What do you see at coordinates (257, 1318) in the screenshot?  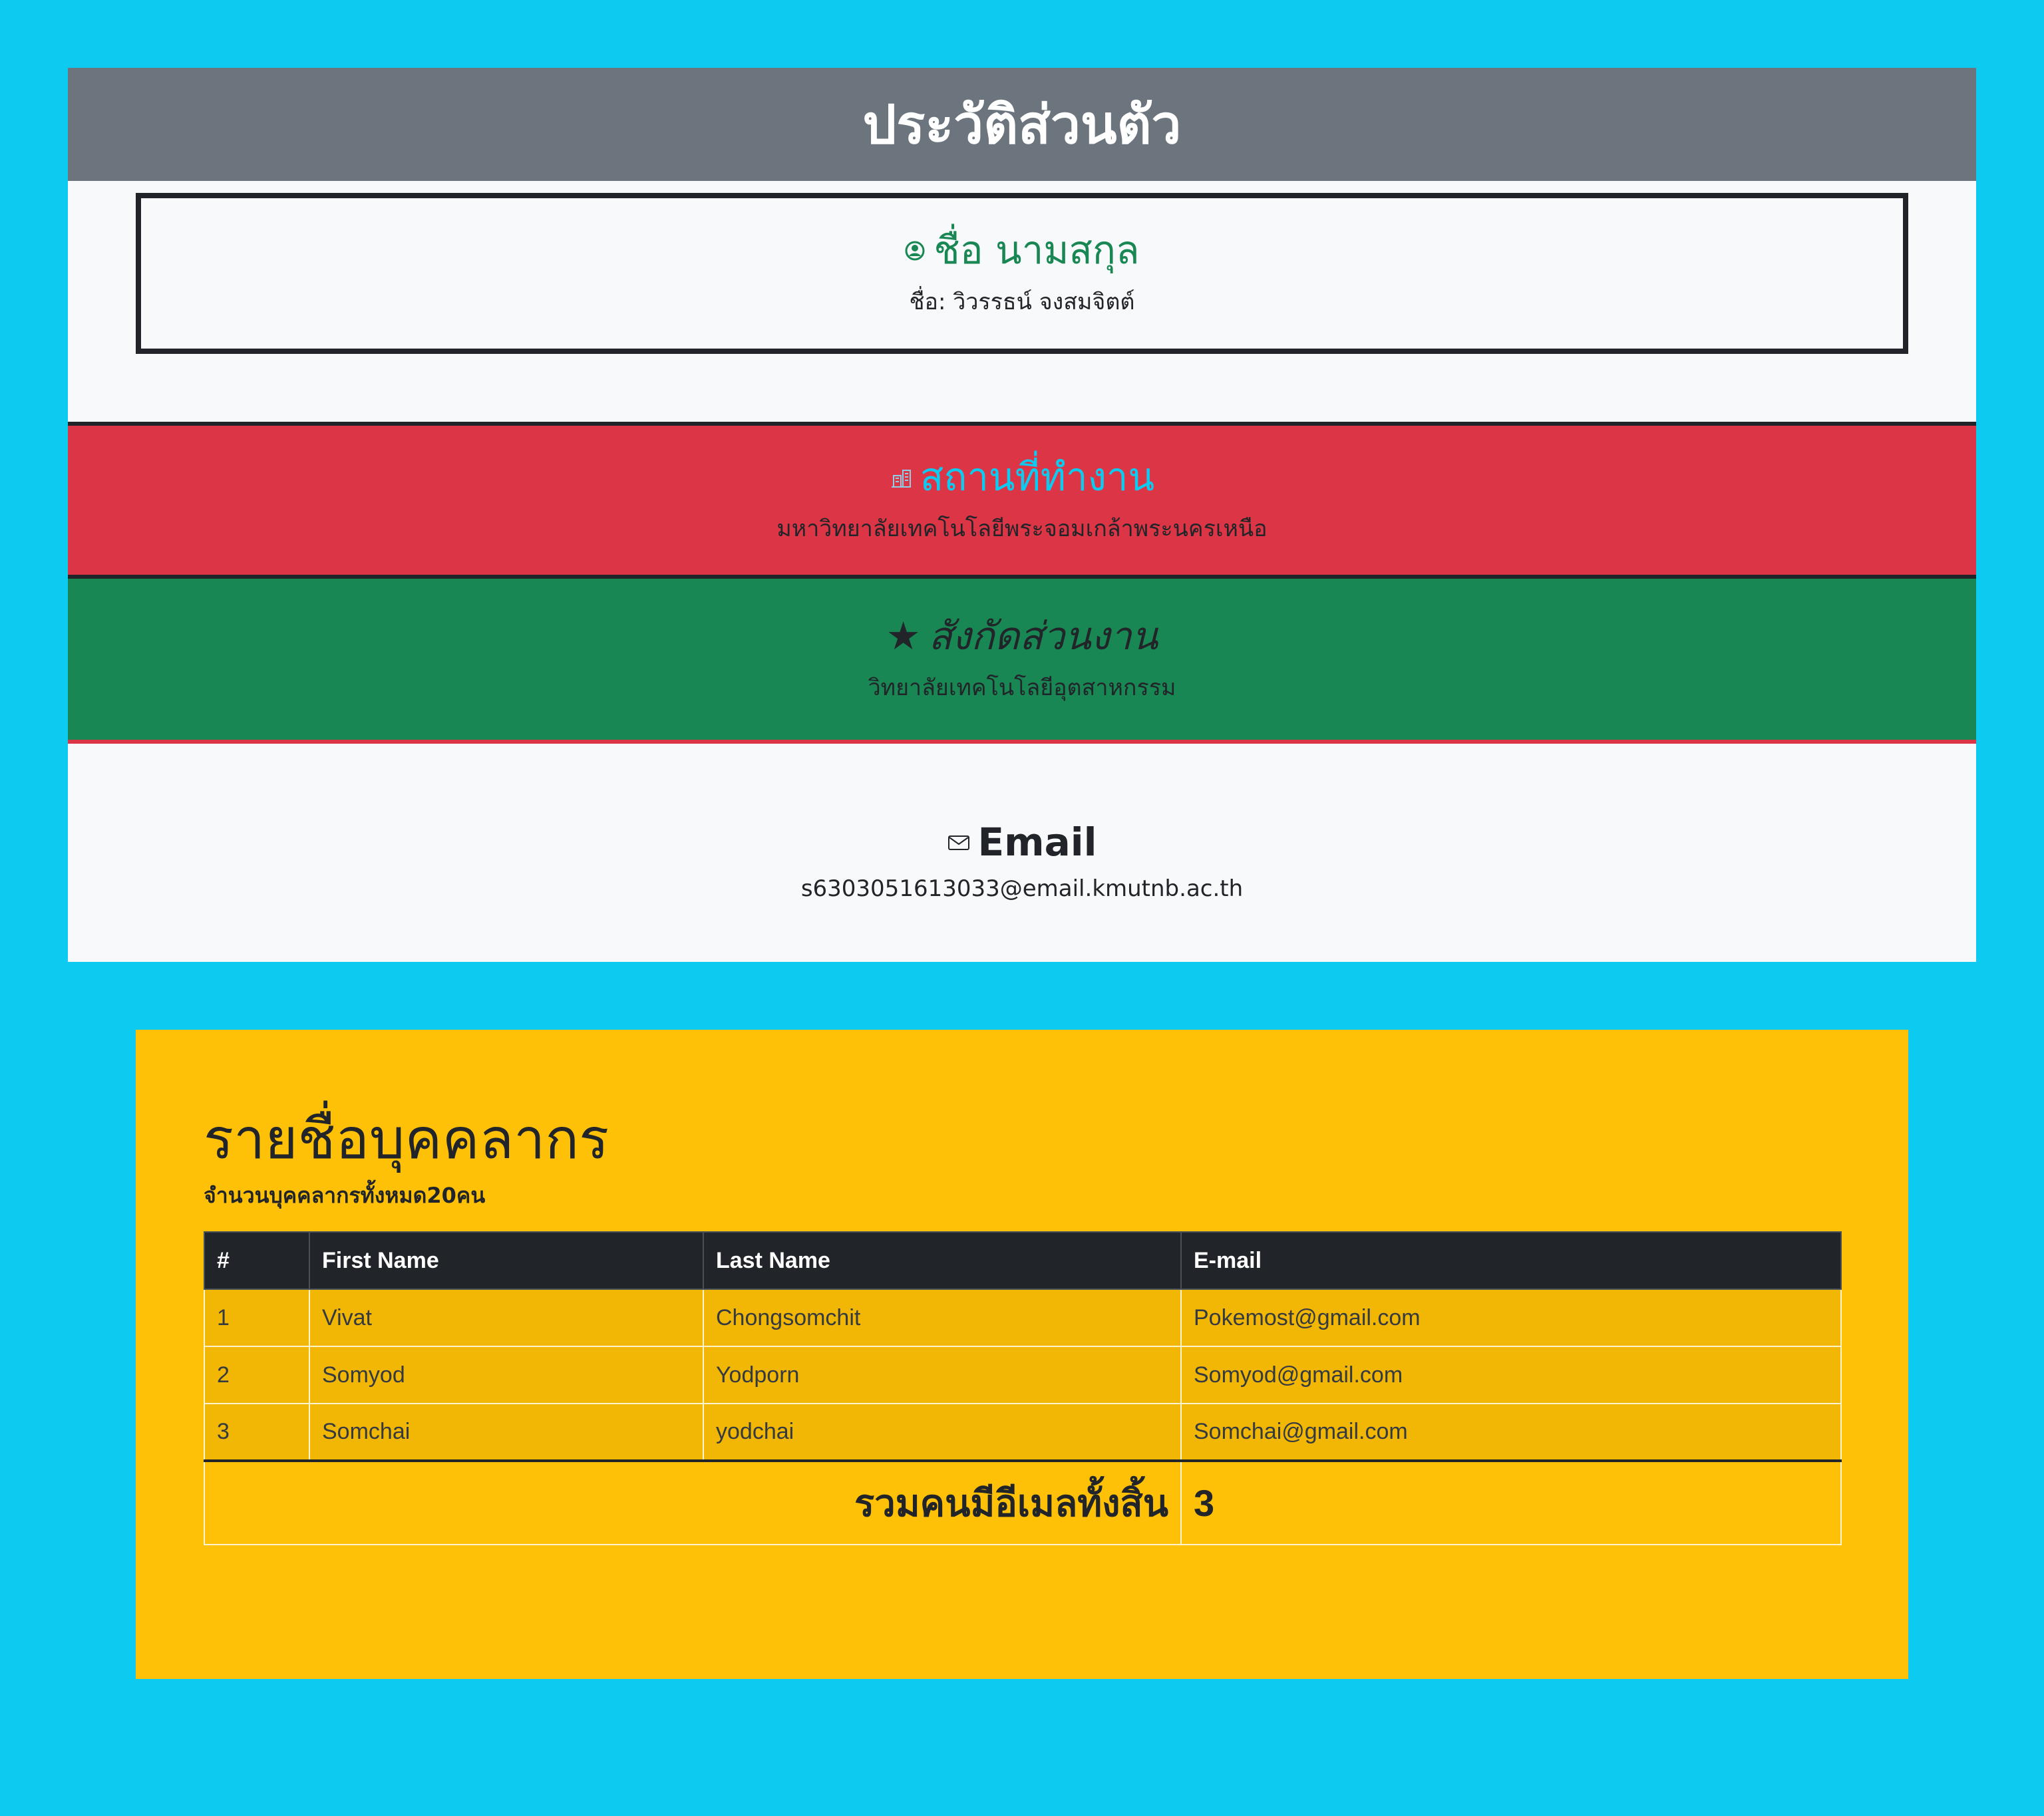 I see `row-number: 1` at bounding box center [257, 1318].